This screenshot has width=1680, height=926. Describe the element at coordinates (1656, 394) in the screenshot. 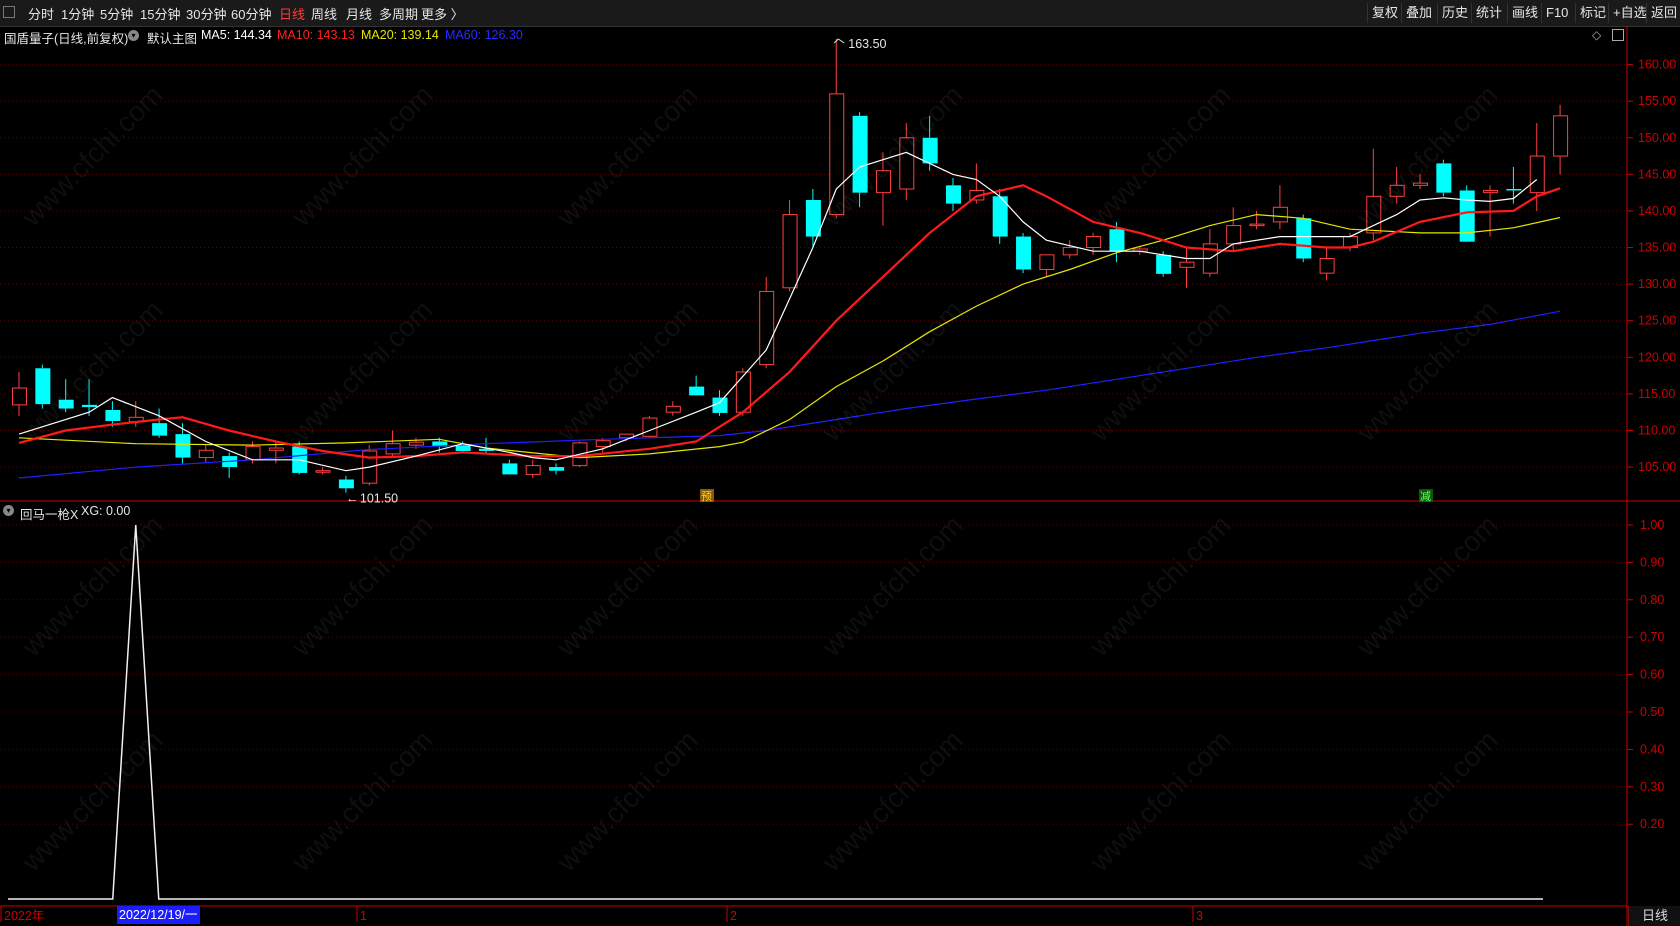

I see `main-axis-label: 115.00` at that location.